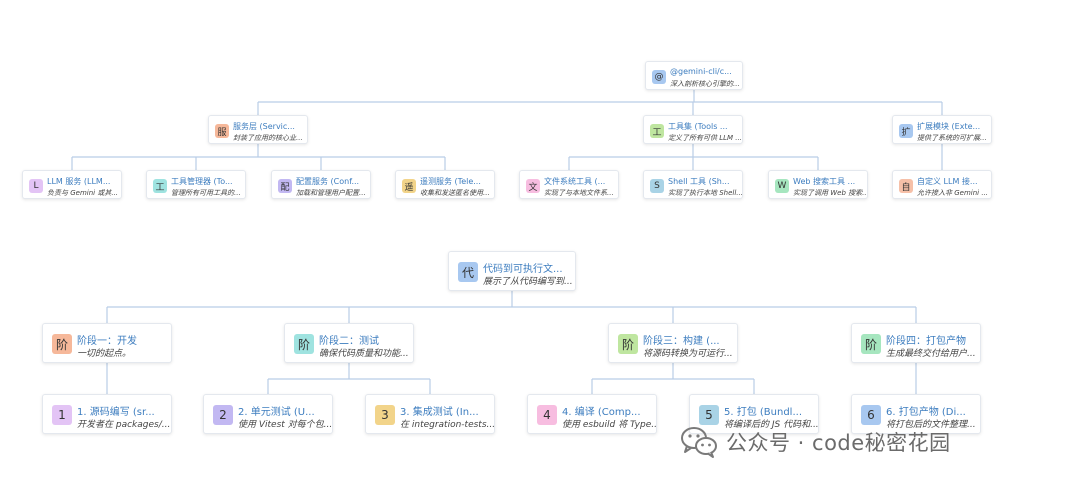  Describe the element at coordinates (871, 415) in the screenshot. I see `step-number-icon: 6` at that location.